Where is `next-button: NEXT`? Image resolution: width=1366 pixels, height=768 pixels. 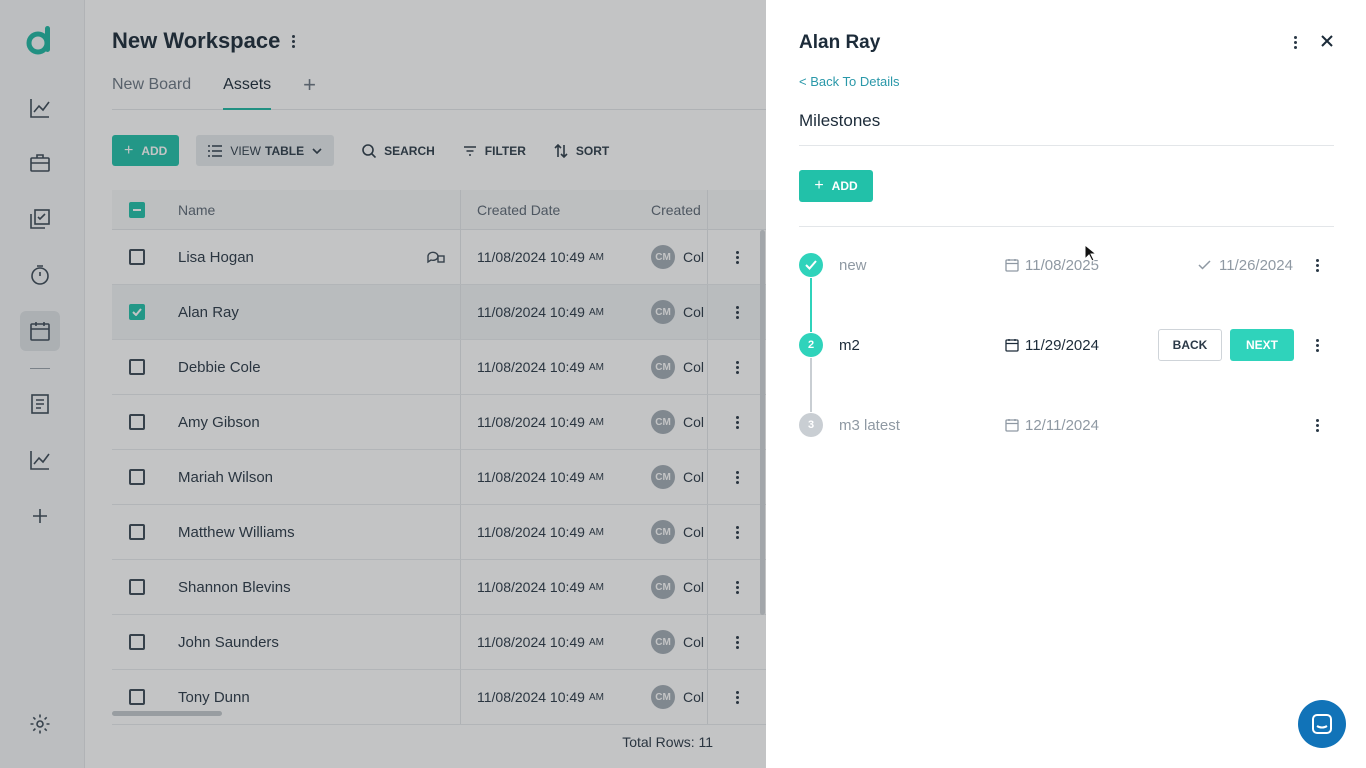 next-button: NEXT is located at coordinates (1262, 345).